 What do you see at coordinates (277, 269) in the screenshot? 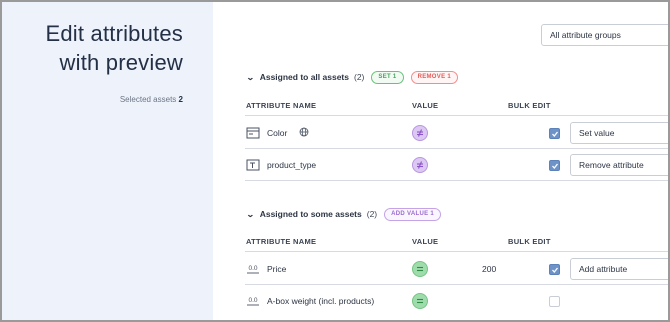
I see `attribute-name: Price` at bounding box center [277, 269].